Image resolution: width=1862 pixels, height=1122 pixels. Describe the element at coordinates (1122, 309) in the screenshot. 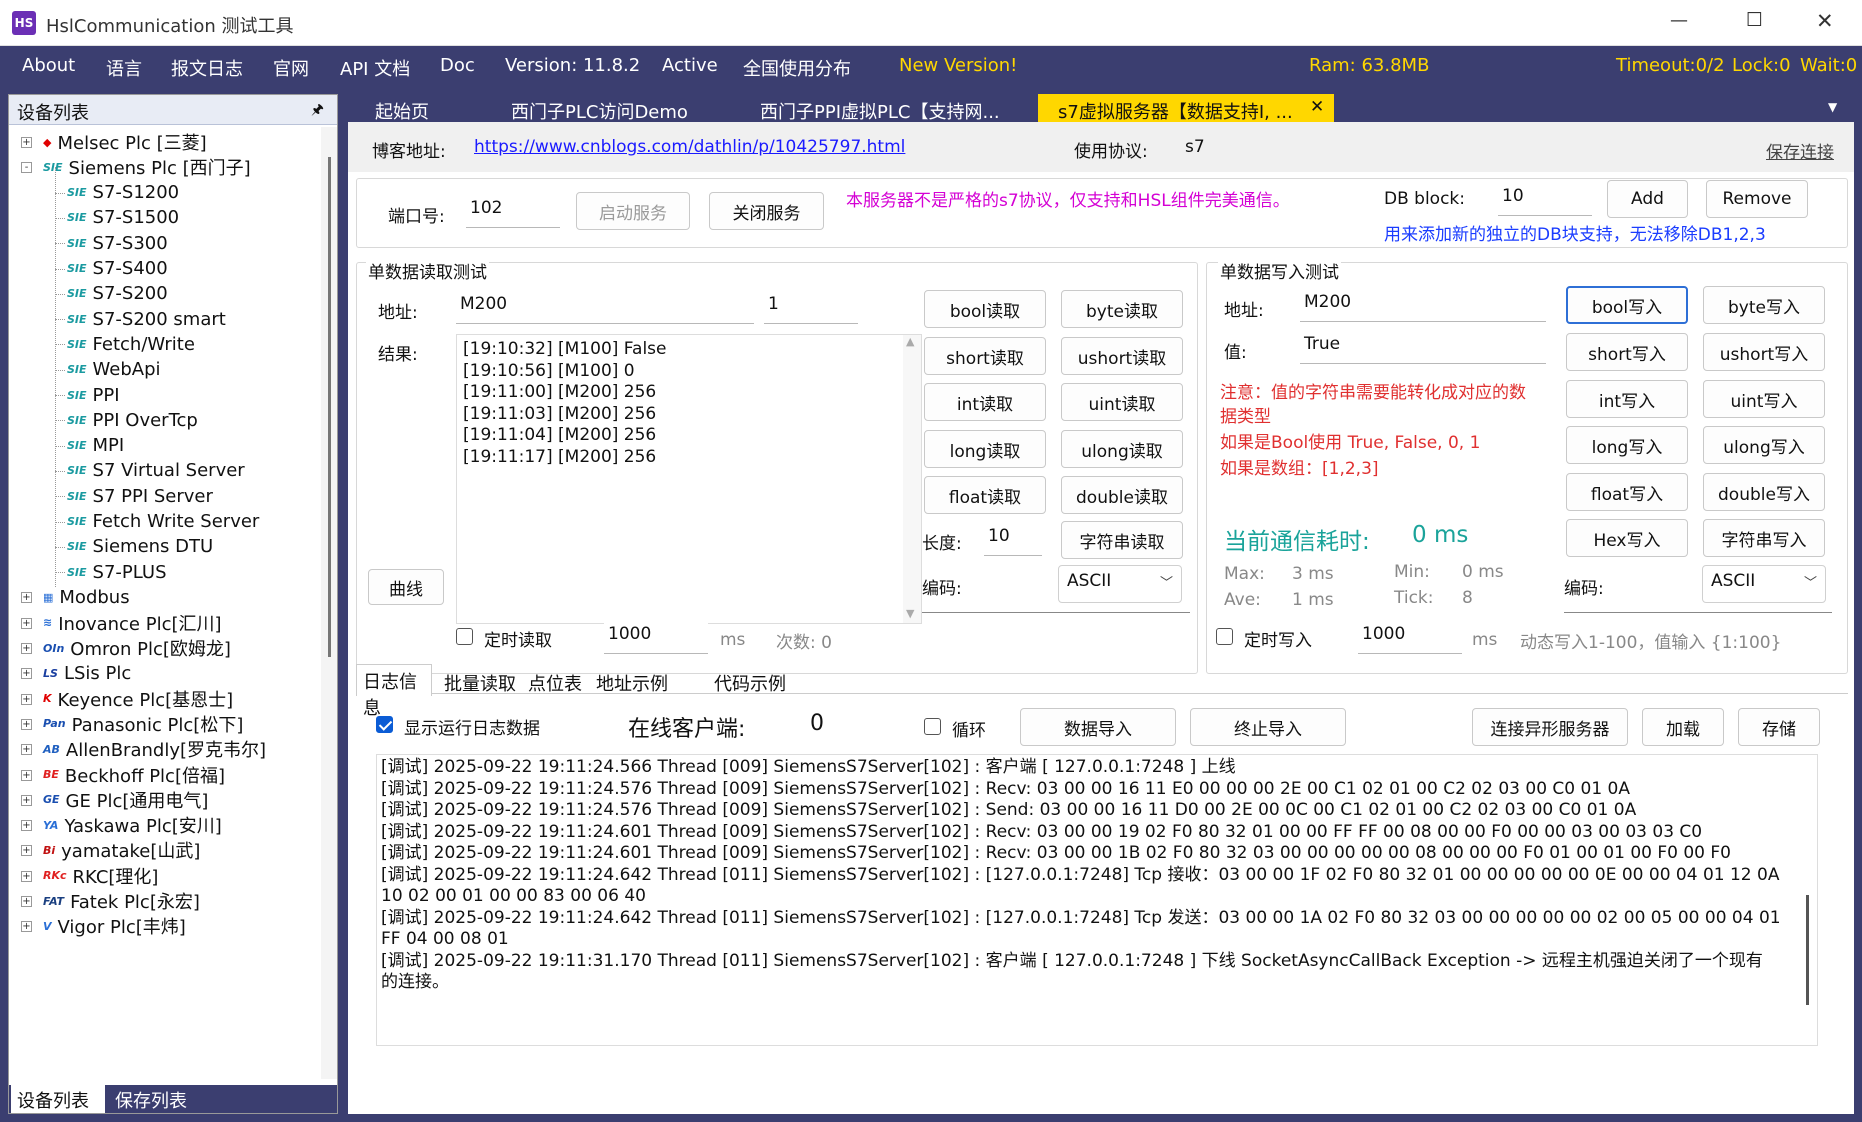

I see `byte-read-button: byte读取` at that location.